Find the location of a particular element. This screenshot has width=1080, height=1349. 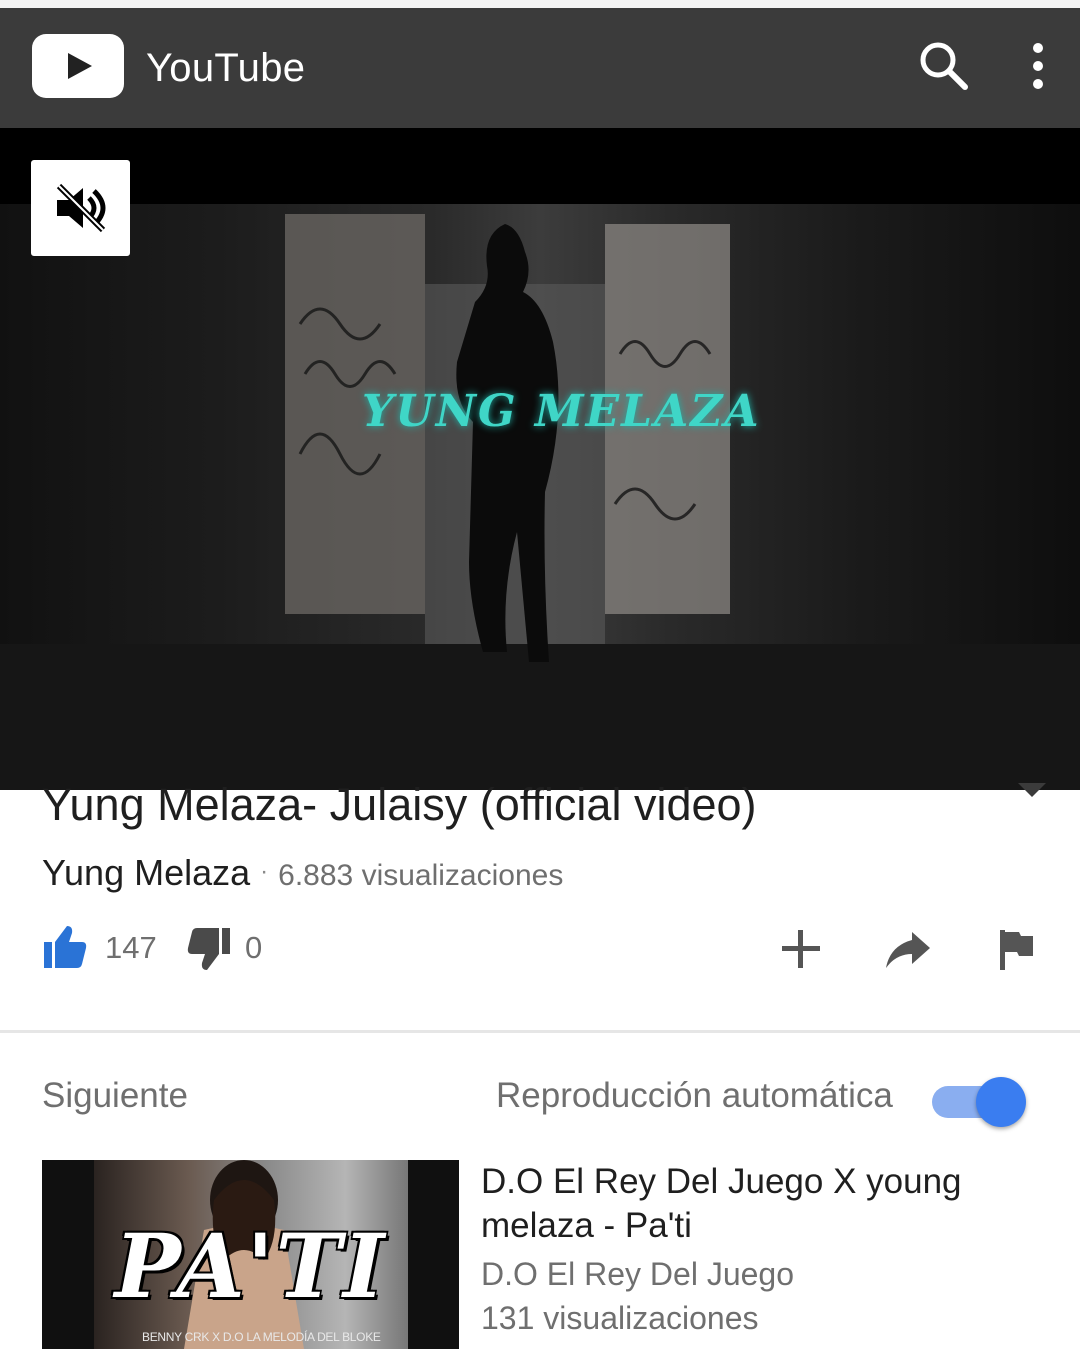

dislike-button is located at coordinates (207, 949).